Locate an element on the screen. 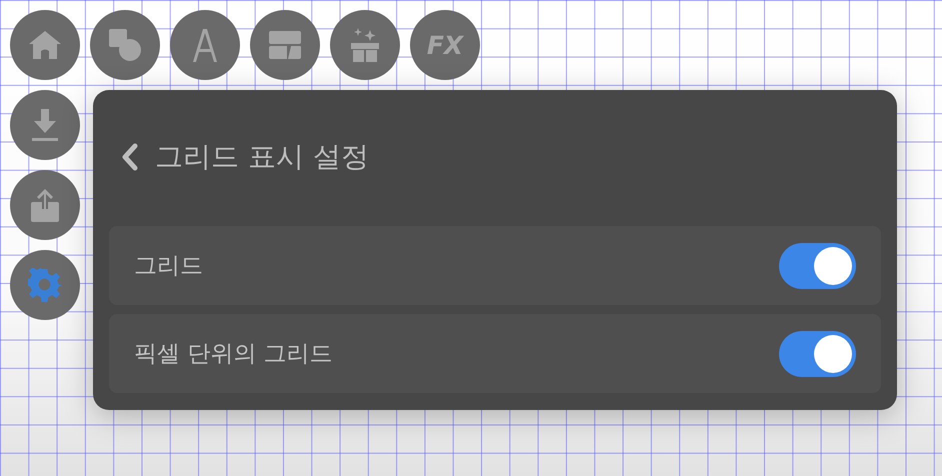  setting-label: 그리드 is located at coordinates (168, 266).